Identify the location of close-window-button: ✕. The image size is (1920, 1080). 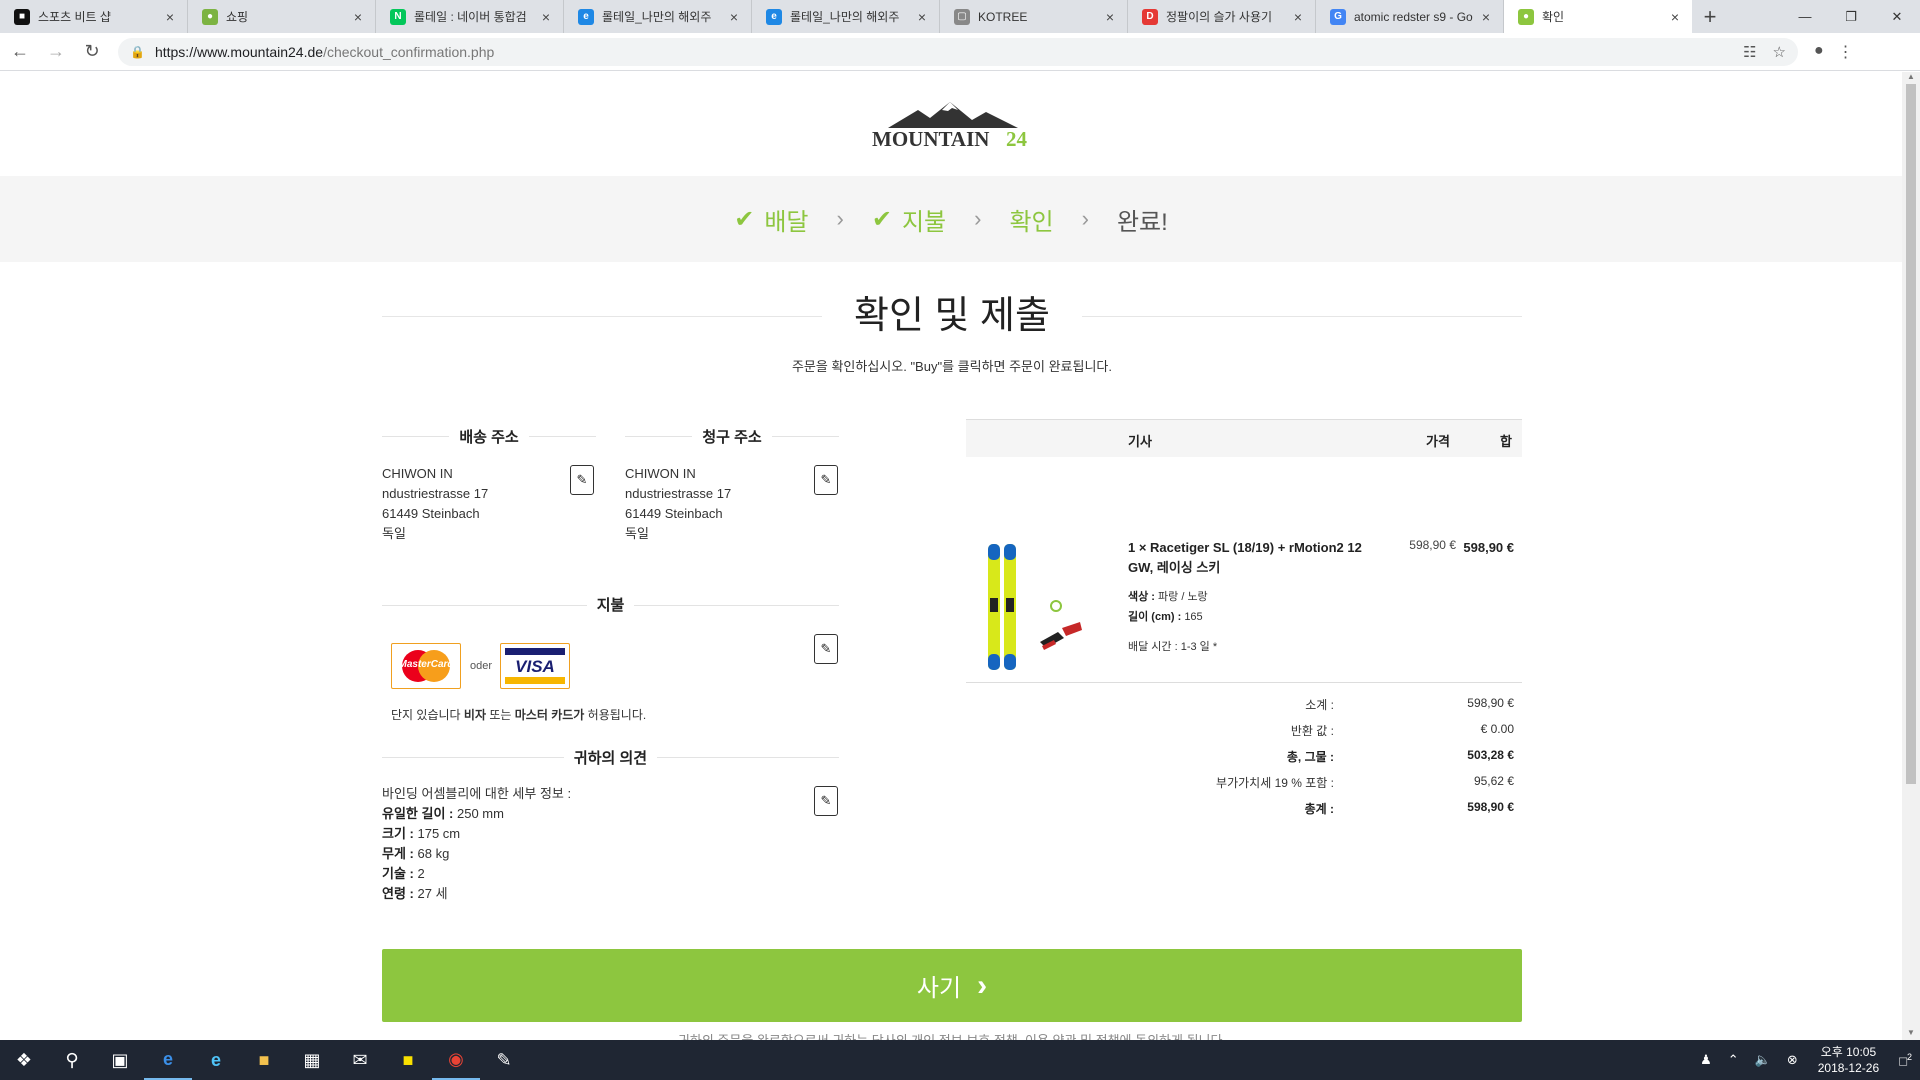
(1897, 16).